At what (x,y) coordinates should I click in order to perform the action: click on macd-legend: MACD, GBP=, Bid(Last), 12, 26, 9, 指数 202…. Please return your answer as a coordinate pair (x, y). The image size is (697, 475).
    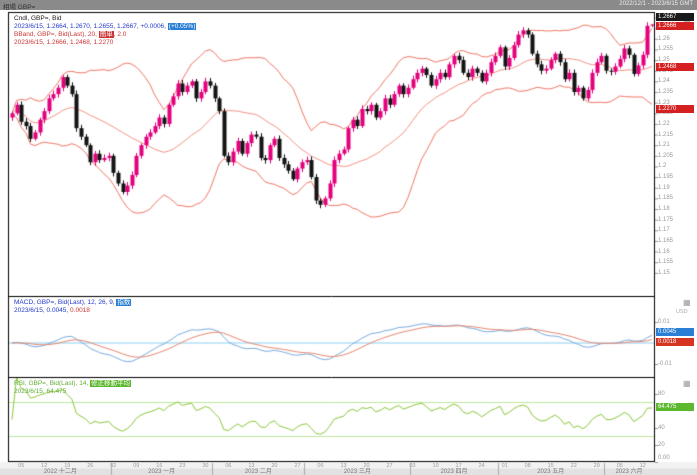
    Looking at the image, I should click on (73, 307).